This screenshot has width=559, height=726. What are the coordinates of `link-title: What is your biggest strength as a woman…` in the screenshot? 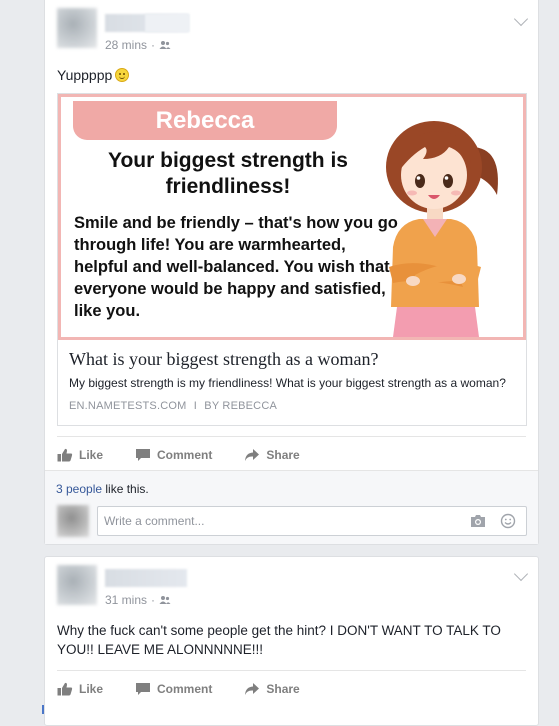 It's located at (223, 359).